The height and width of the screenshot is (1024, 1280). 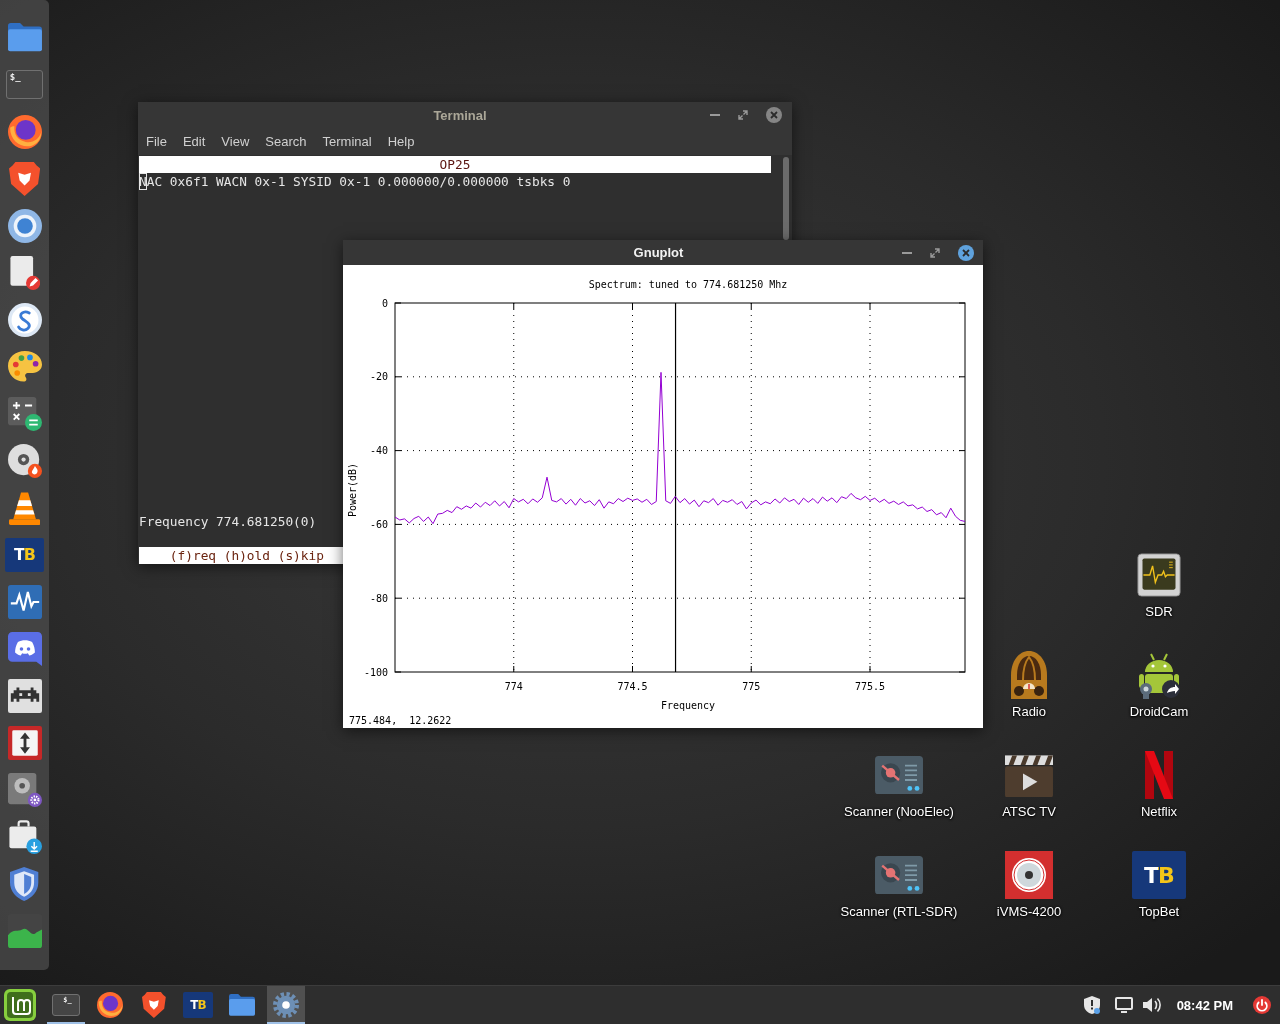 I want to click on taskbar-button, so click(x=286, y=1005).